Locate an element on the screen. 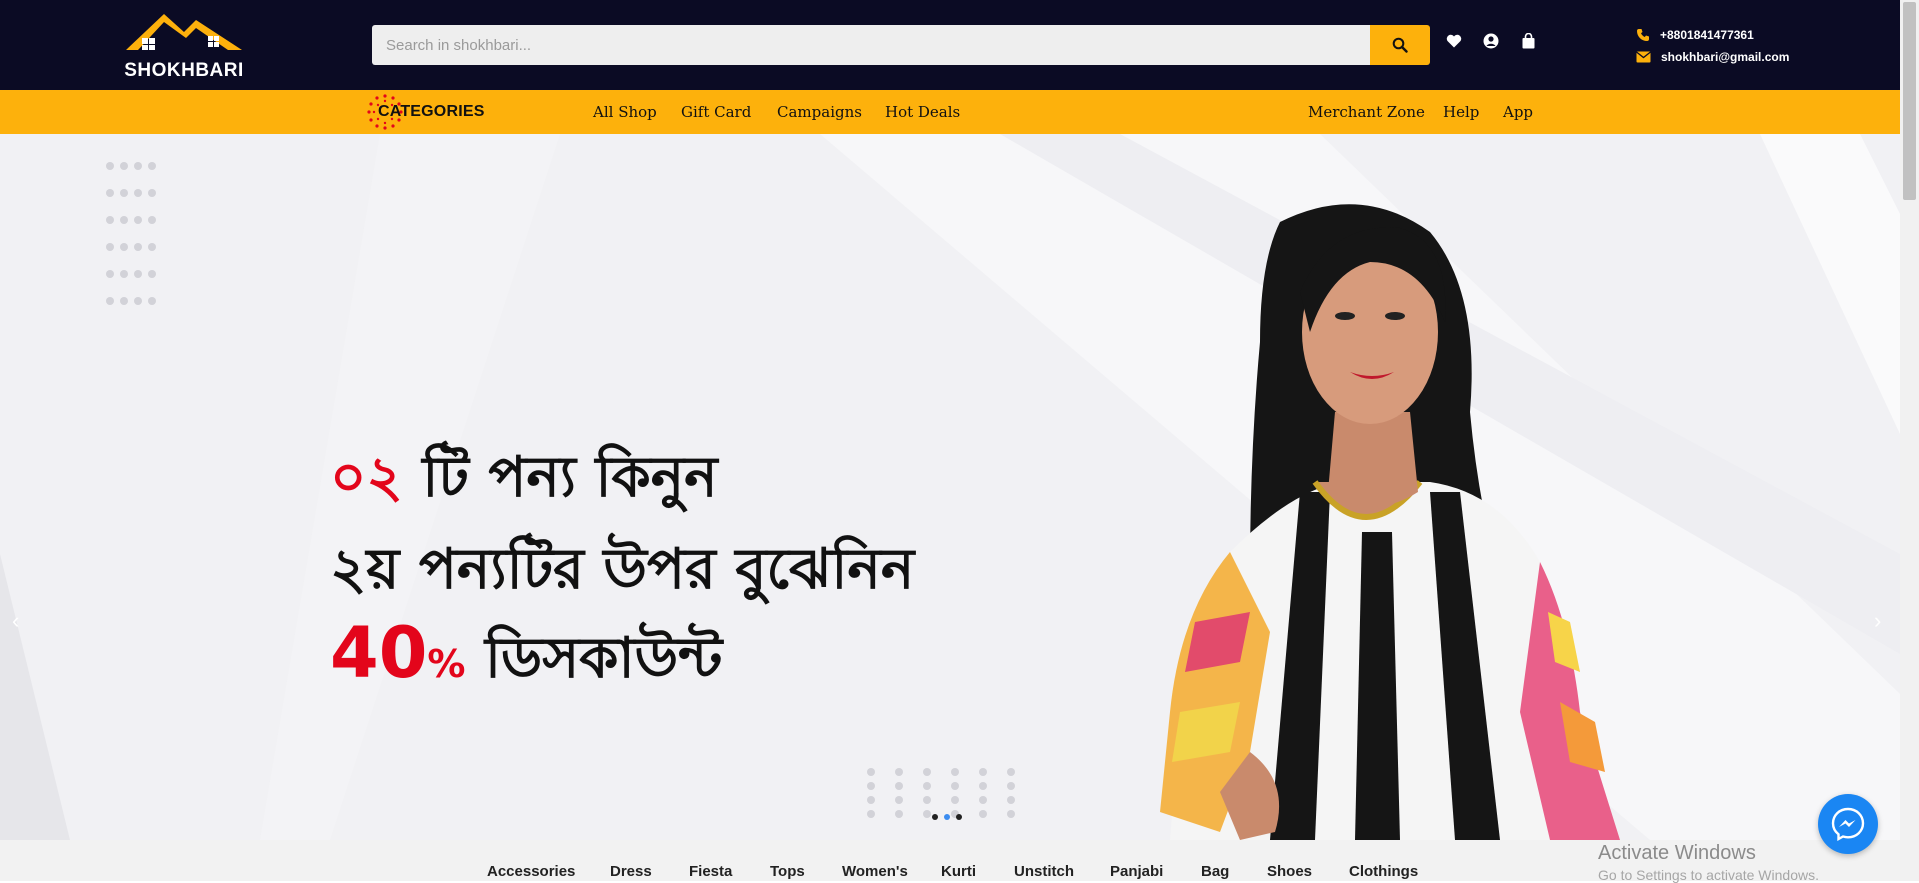  discount-value: 40 is located at coordinates (379, 653).